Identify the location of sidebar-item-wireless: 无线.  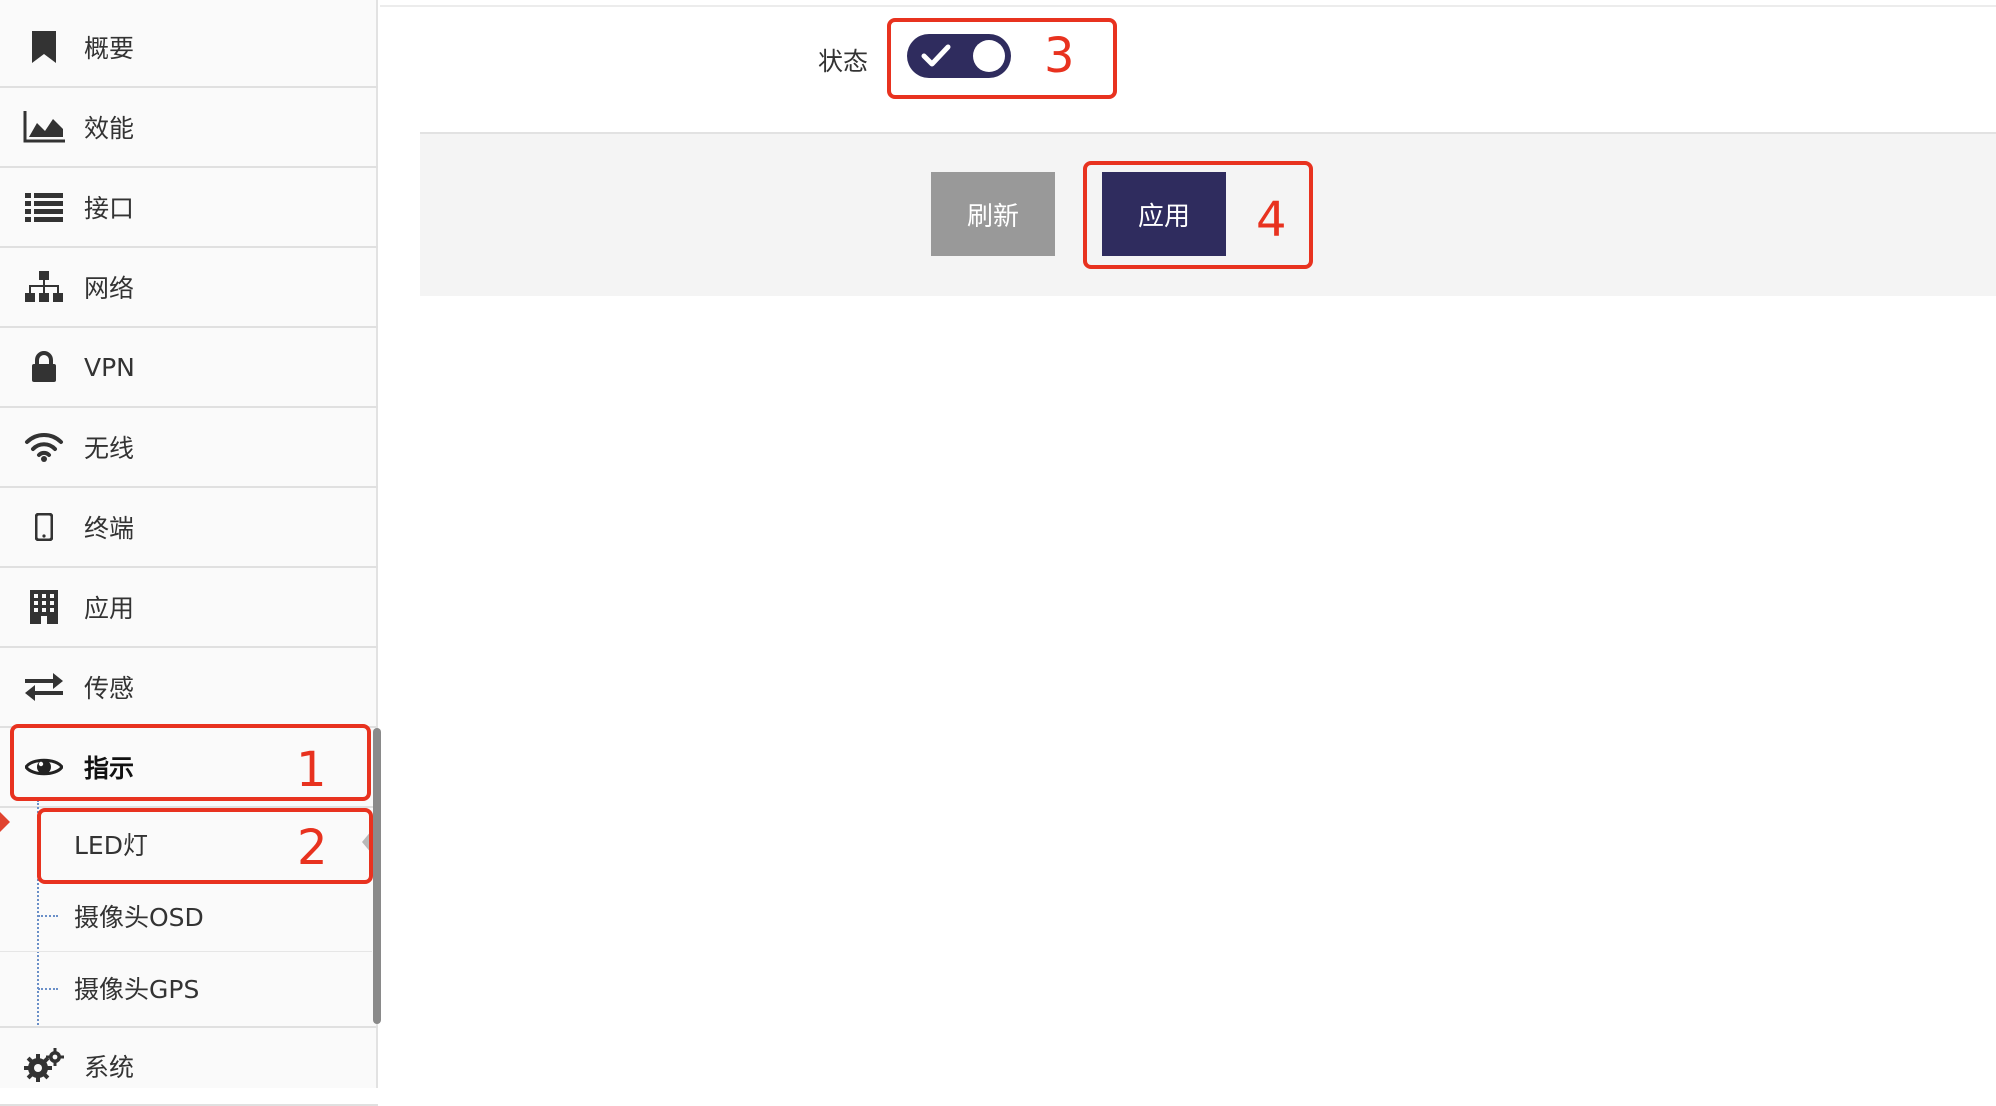
(189, 448).